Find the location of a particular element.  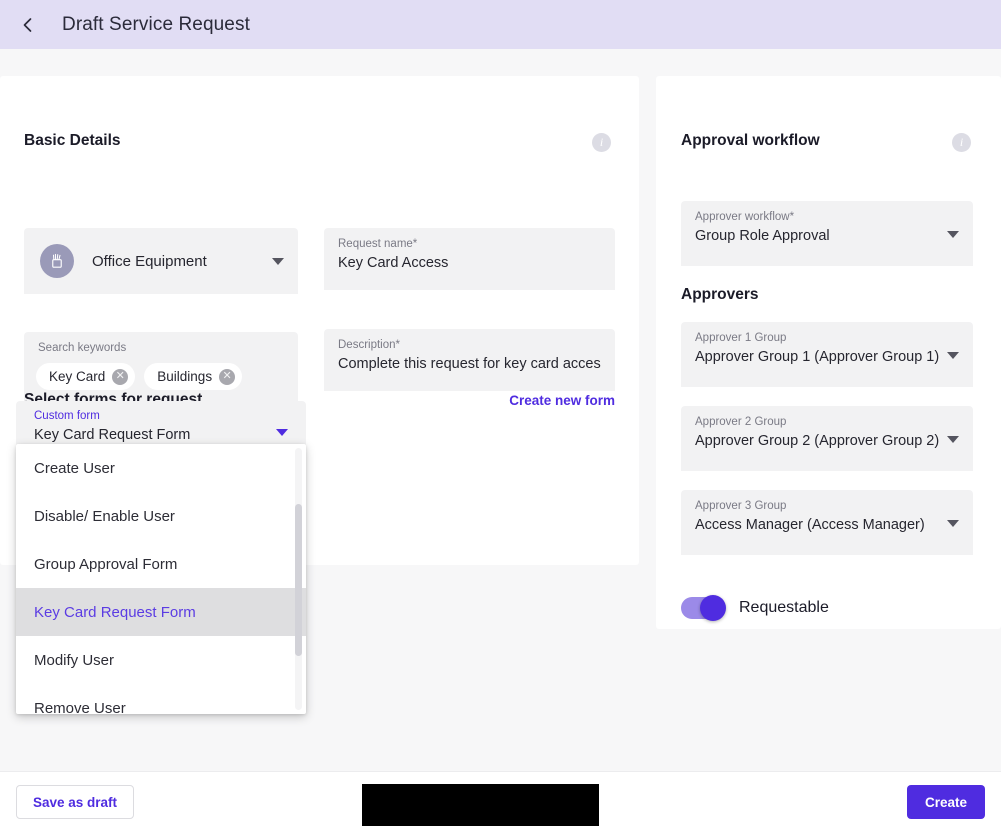

keyword-chip: Buildings ✕ is located at coordinates (193, 376).